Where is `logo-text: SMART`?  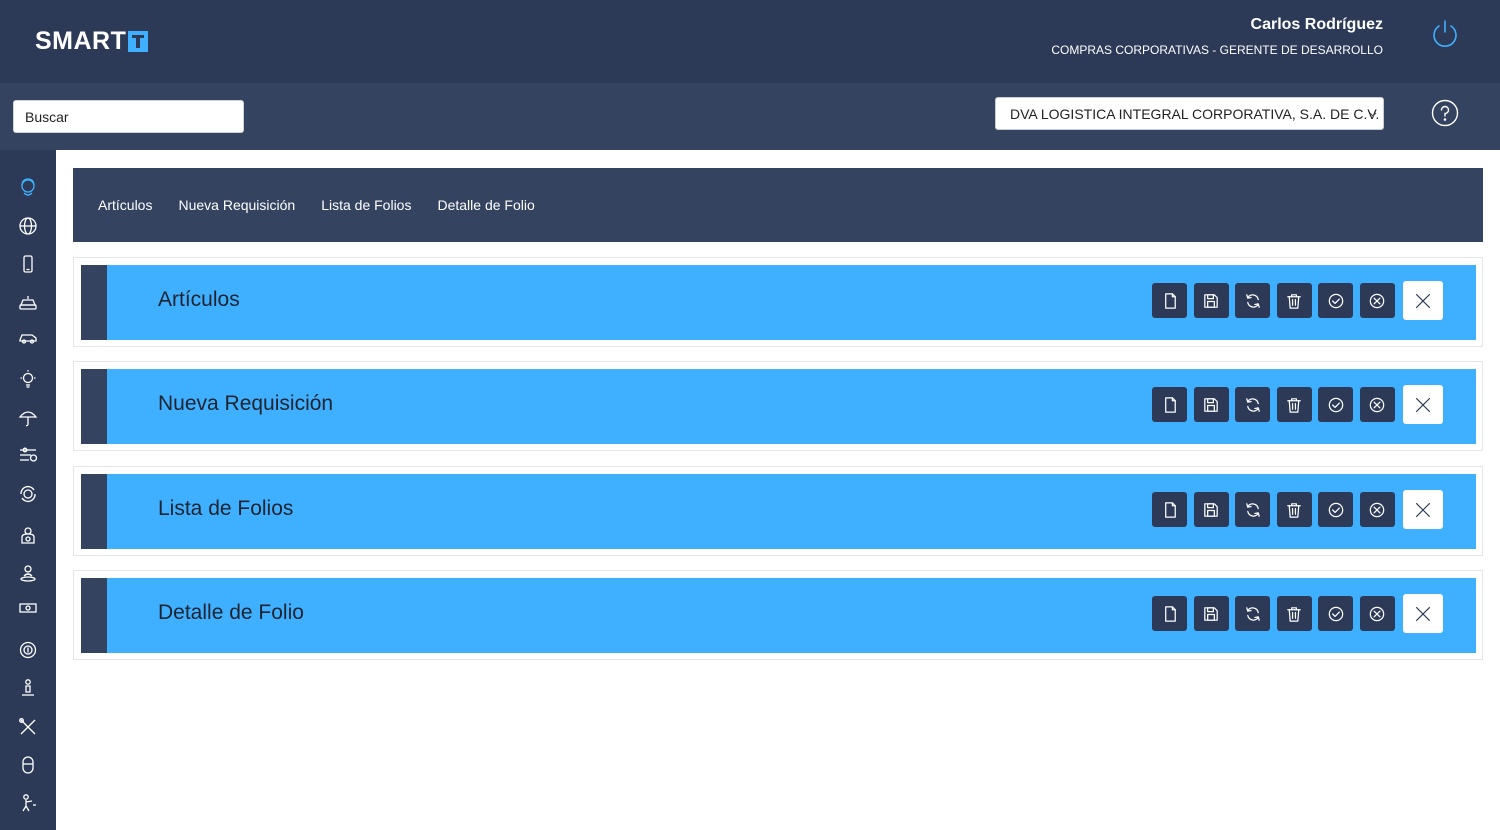
logo-text: SMART is located at coordinates (81, 41).